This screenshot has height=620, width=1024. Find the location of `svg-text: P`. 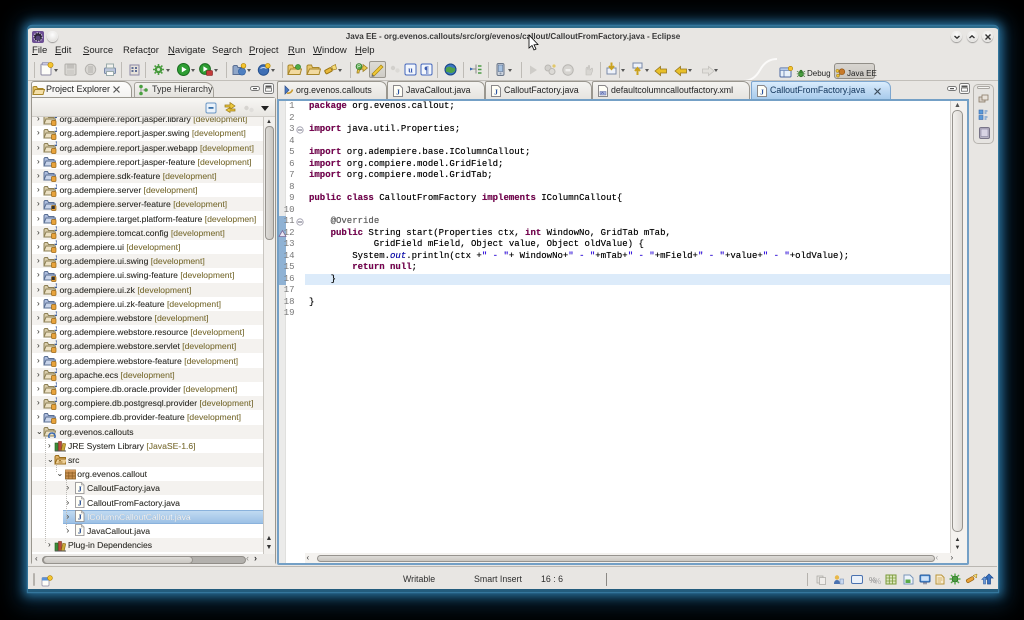

svg-text: P is located at coordinates (359, 68).